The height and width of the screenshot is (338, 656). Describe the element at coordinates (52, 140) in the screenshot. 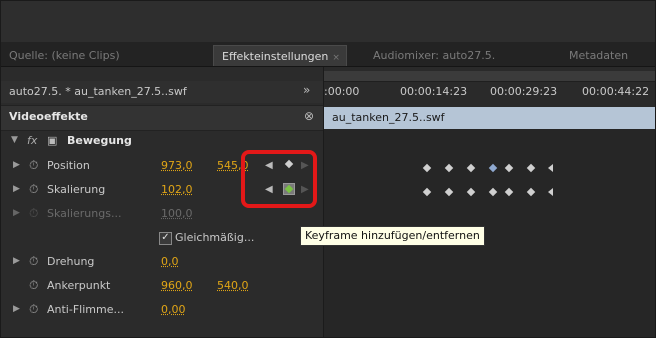

I see `motion-icon: ▣` at that location.